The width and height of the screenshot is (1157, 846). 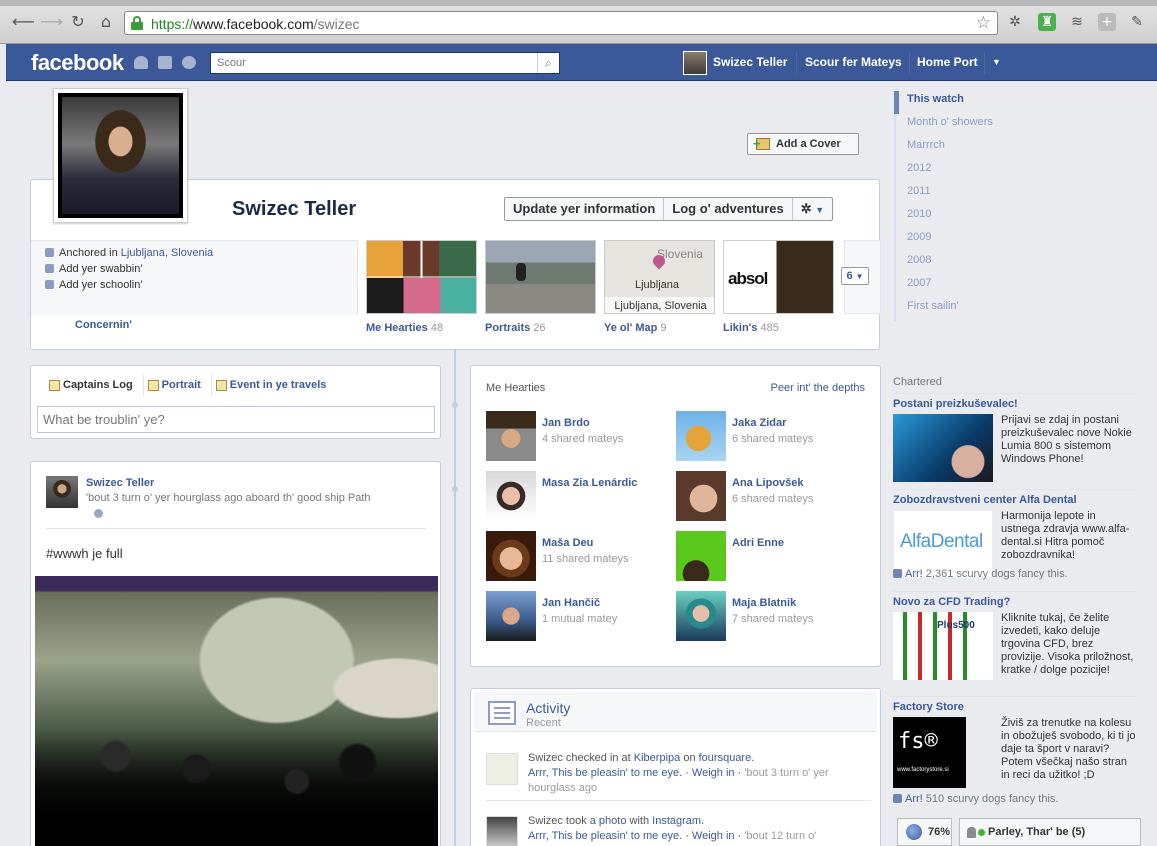 I want to click on friend-item: Jan Brdo 4 shared mateys, so click(x=581, y=436).